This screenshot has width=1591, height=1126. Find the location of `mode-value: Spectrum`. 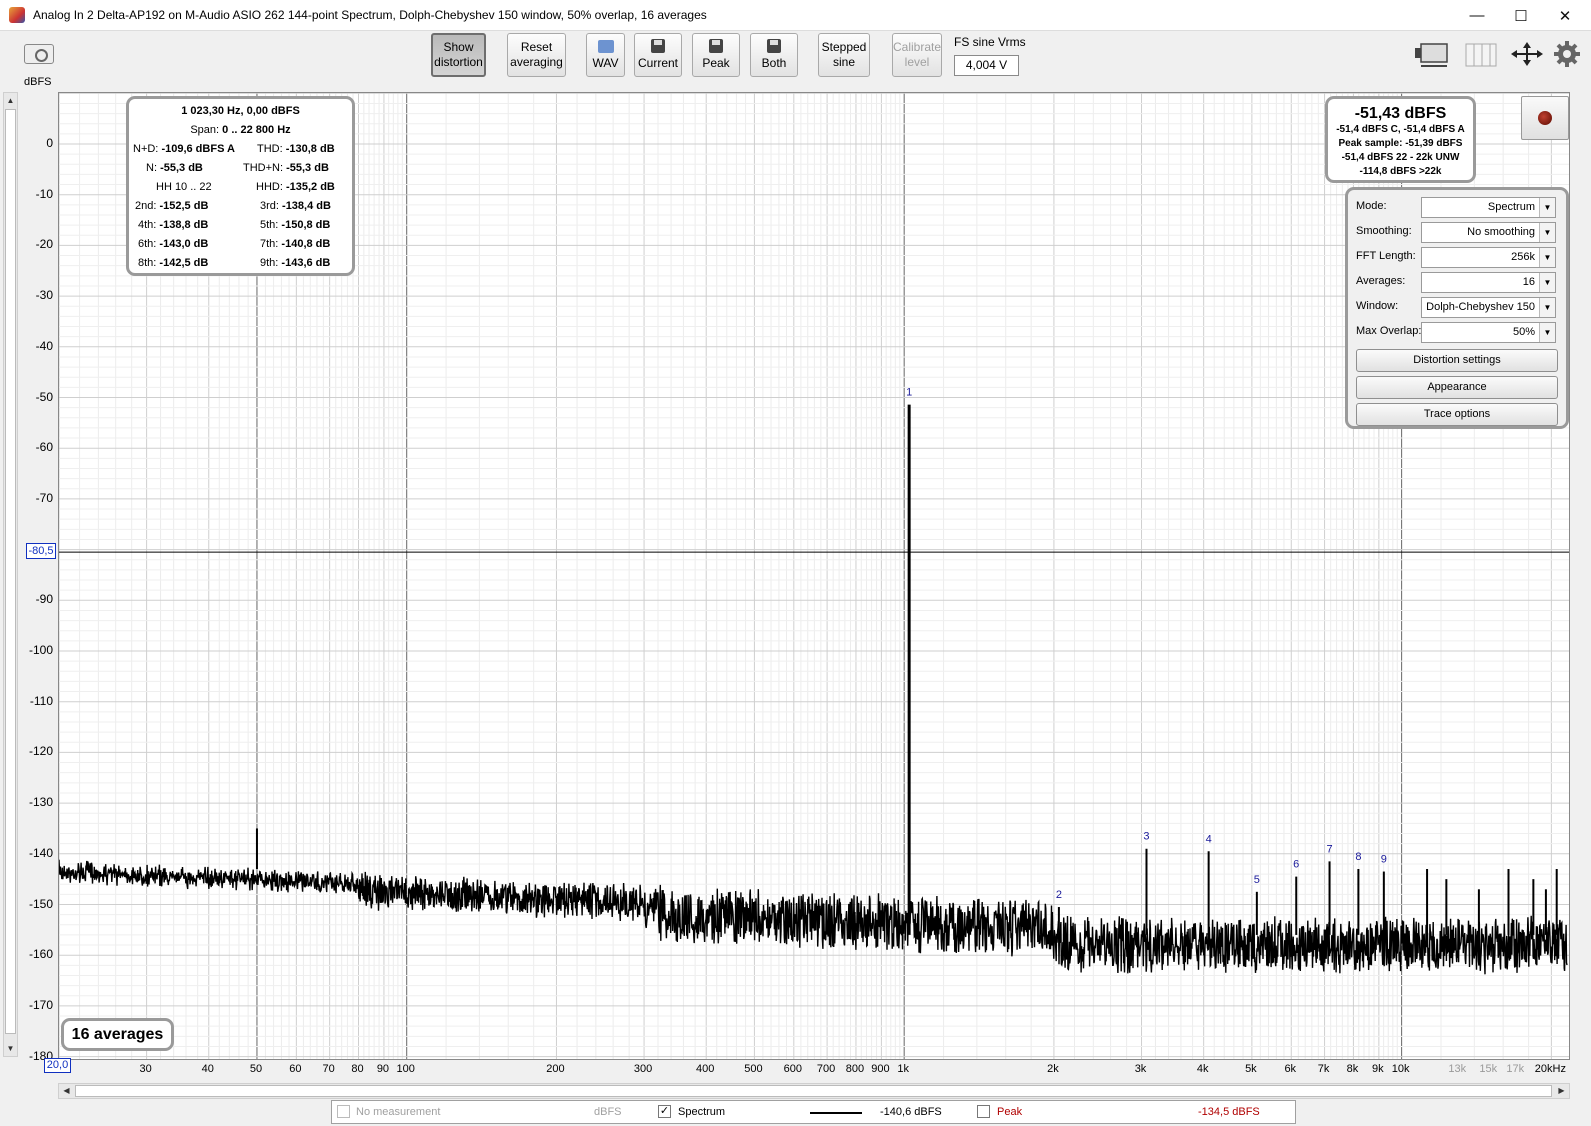

mode-value: Spectrum is located at coordinates (1511, 207).